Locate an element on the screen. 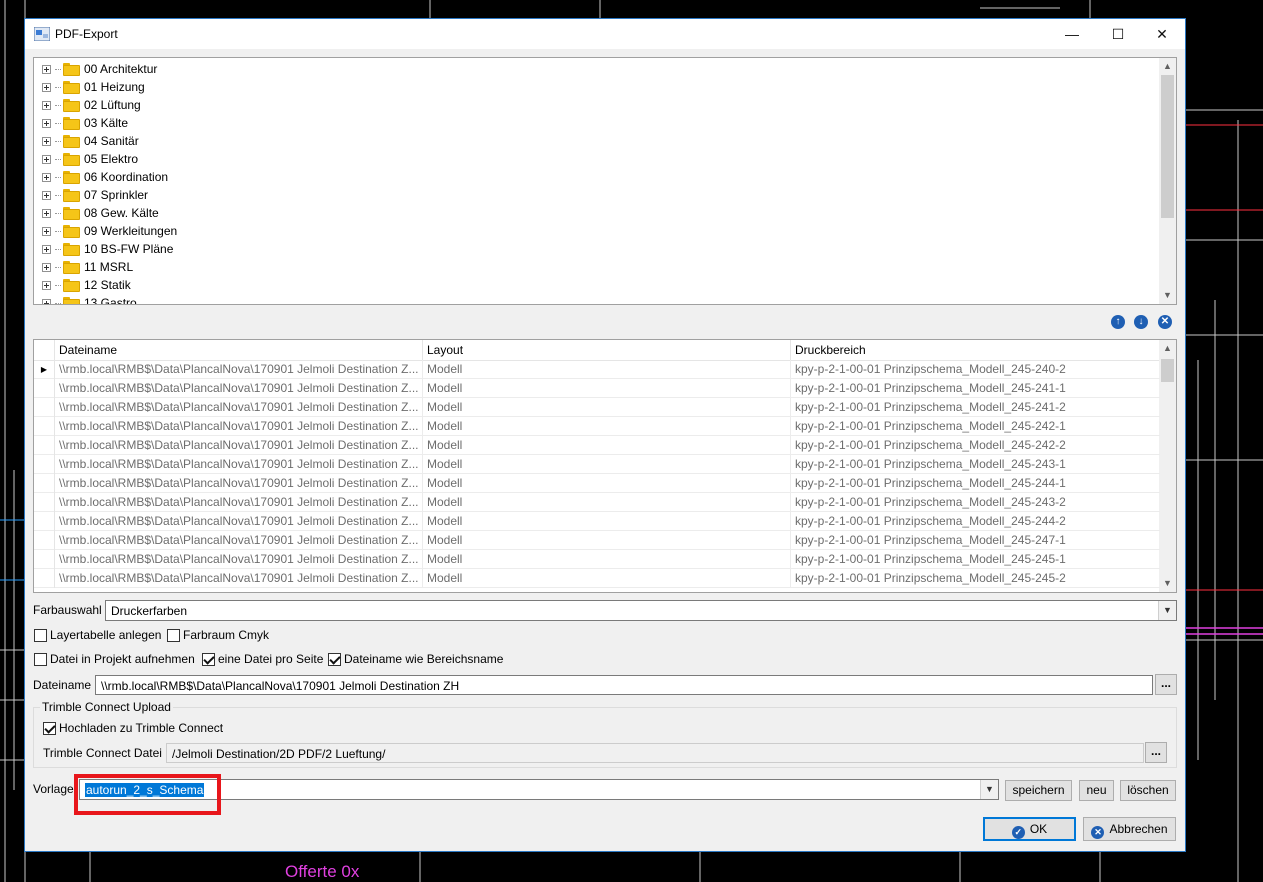 This screenshot has width=1263, height=882. cmyk-checkbox: Farbraum Cmyk is located at coordinates (218, 635).